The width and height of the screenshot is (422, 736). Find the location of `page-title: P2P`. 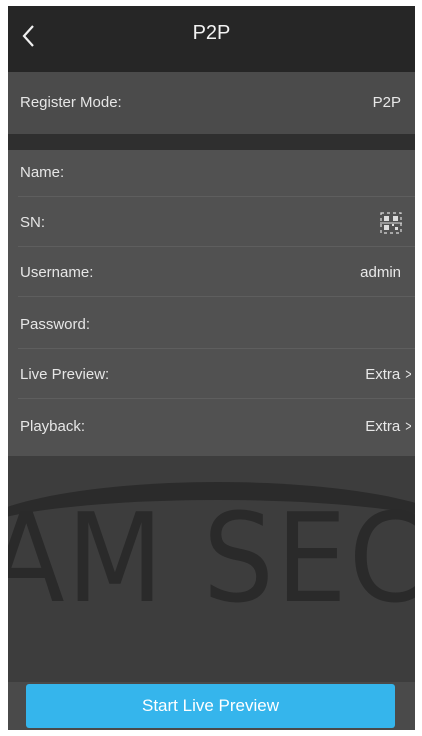

page-title: P2P is located at coordinates (211, 33).